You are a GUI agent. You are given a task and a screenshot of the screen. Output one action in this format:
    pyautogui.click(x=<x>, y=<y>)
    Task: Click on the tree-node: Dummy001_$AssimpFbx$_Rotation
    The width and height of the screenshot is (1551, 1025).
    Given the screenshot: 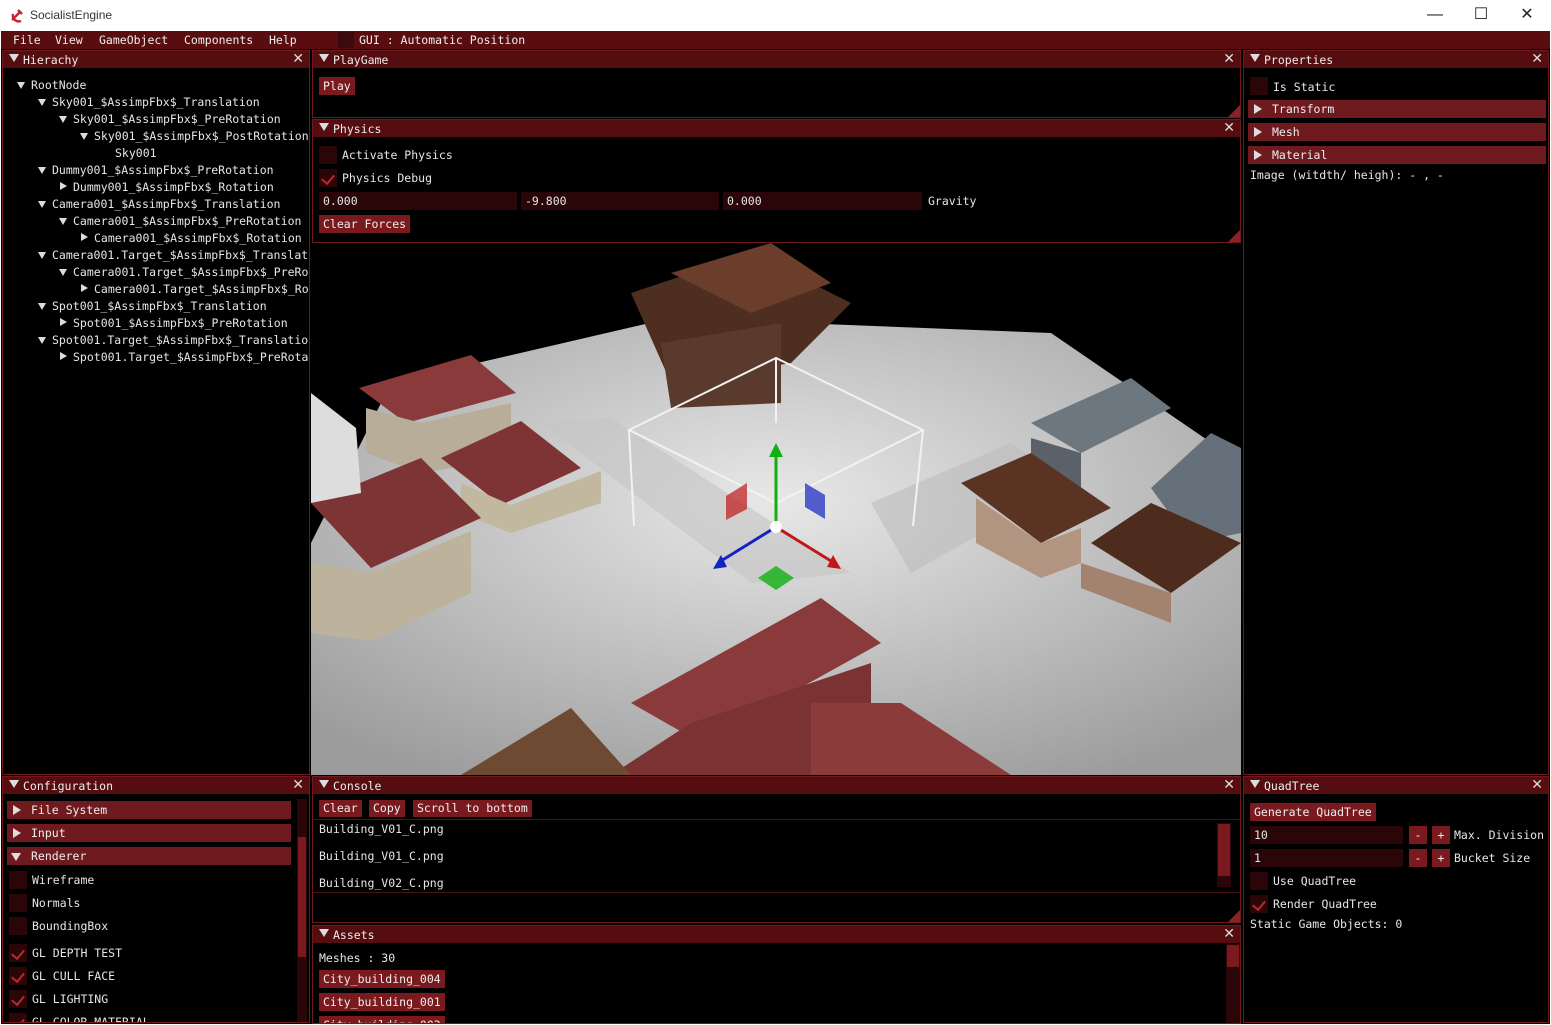 What is the action you would take?
    pyautogui.click(x=173, y=187)
    